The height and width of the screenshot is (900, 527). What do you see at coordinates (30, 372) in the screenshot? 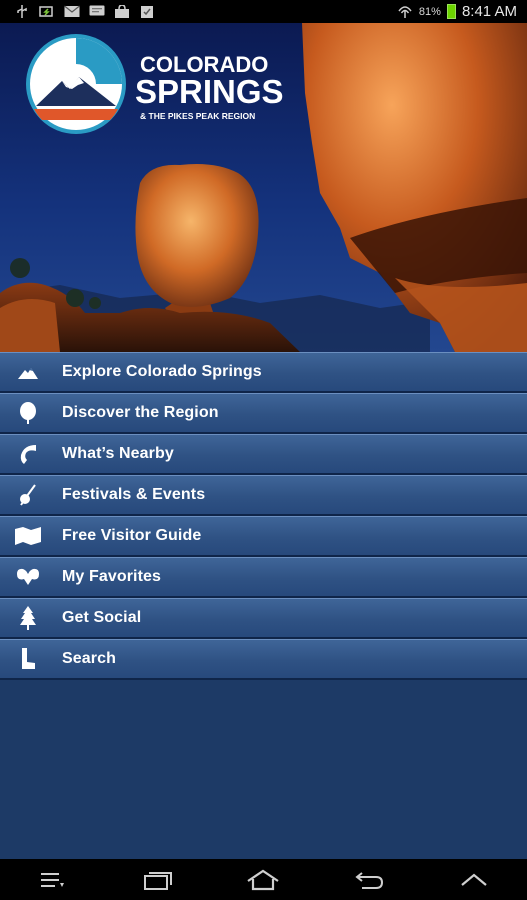
I see `mountain-icon` at bounding box center [30, 372].